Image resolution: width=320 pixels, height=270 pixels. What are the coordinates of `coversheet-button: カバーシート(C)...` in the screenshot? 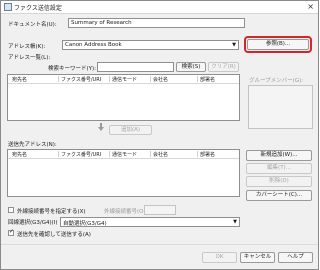 It's located at (279, 195).